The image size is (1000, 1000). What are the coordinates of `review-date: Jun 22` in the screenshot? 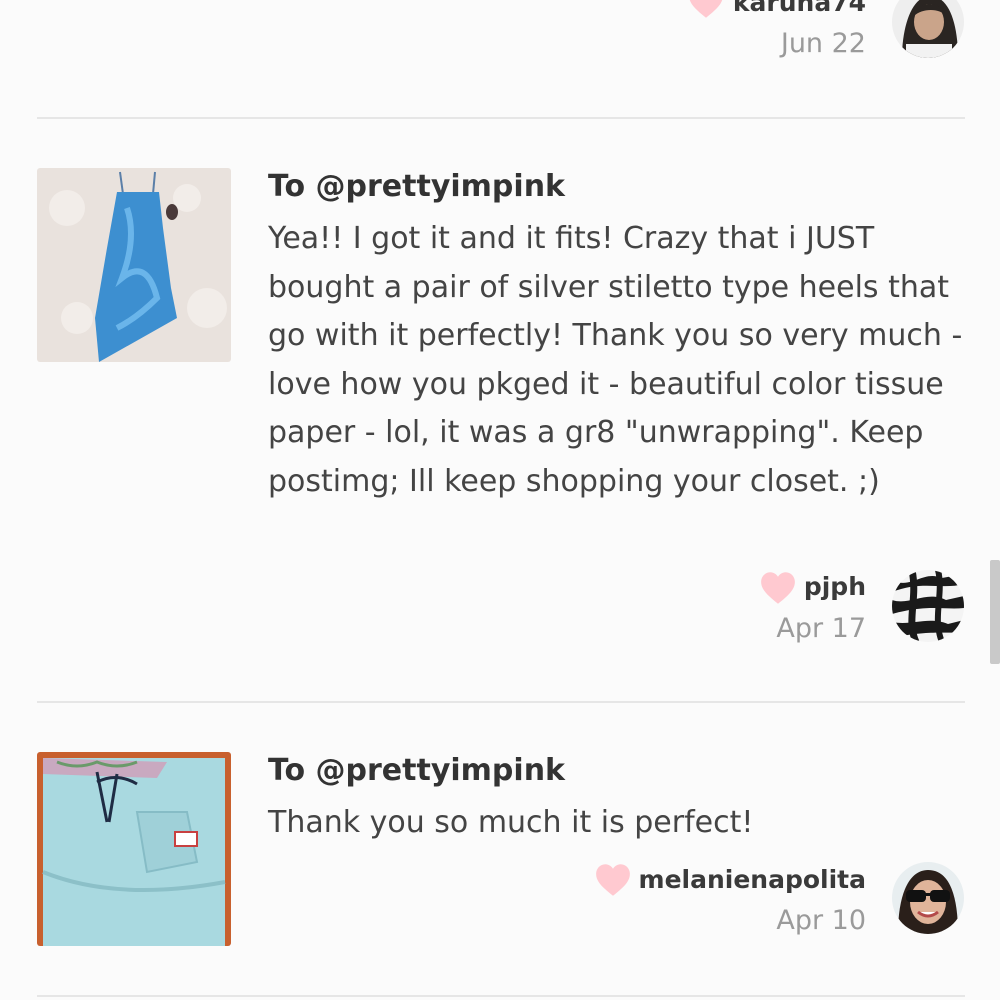 It's located at (823, 43).